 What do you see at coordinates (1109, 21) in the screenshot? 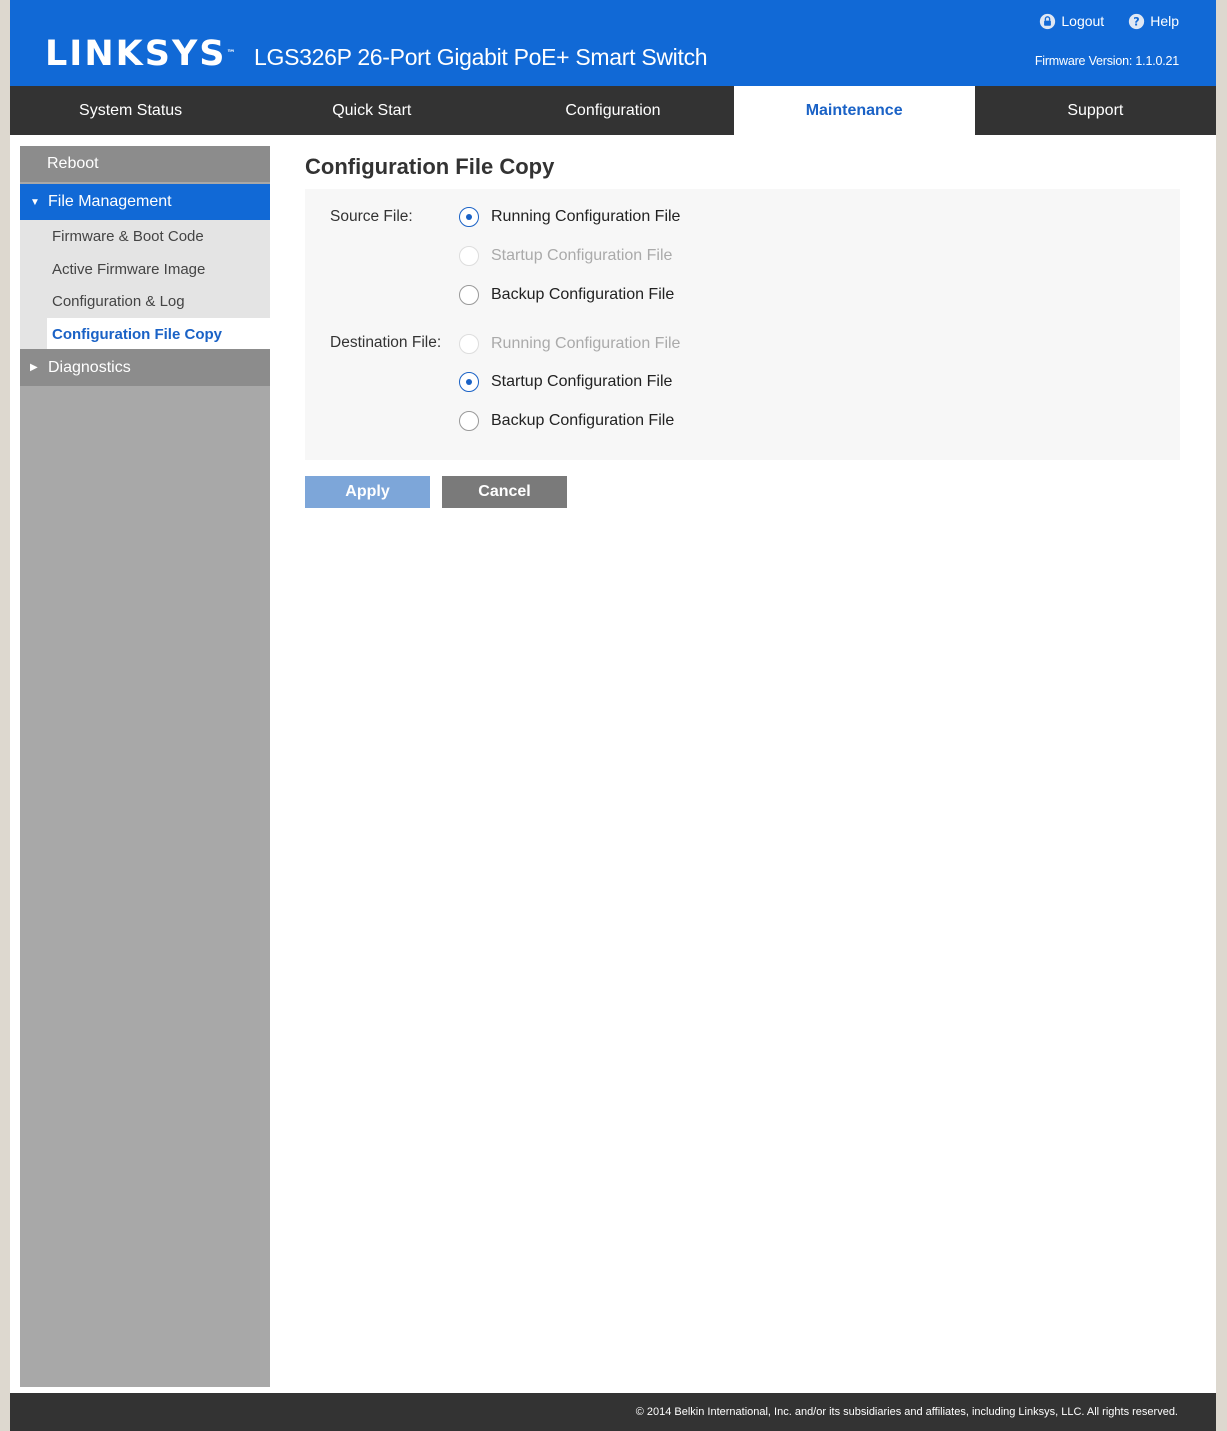
I see `top-links: Logout ? Help` at bounding box center [1109, 21].